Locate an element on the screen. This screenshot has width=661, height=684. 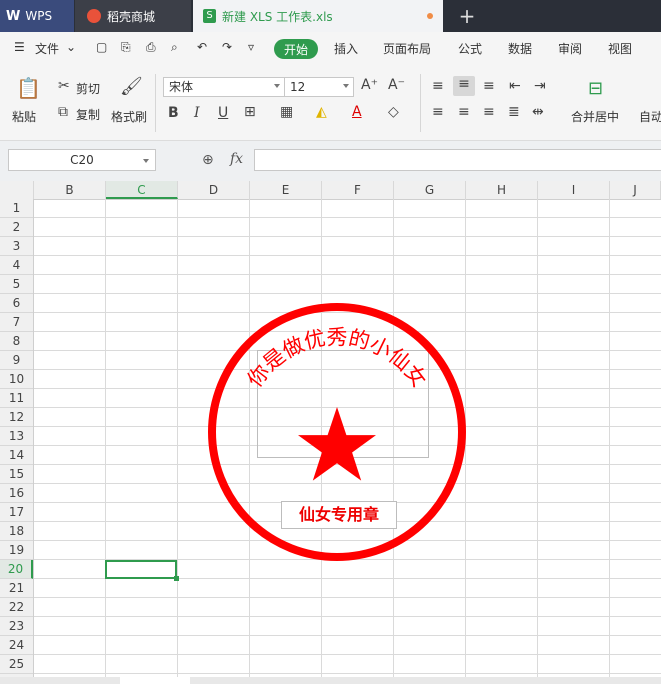
row-header: 3 is located at coordinates (16, 246).